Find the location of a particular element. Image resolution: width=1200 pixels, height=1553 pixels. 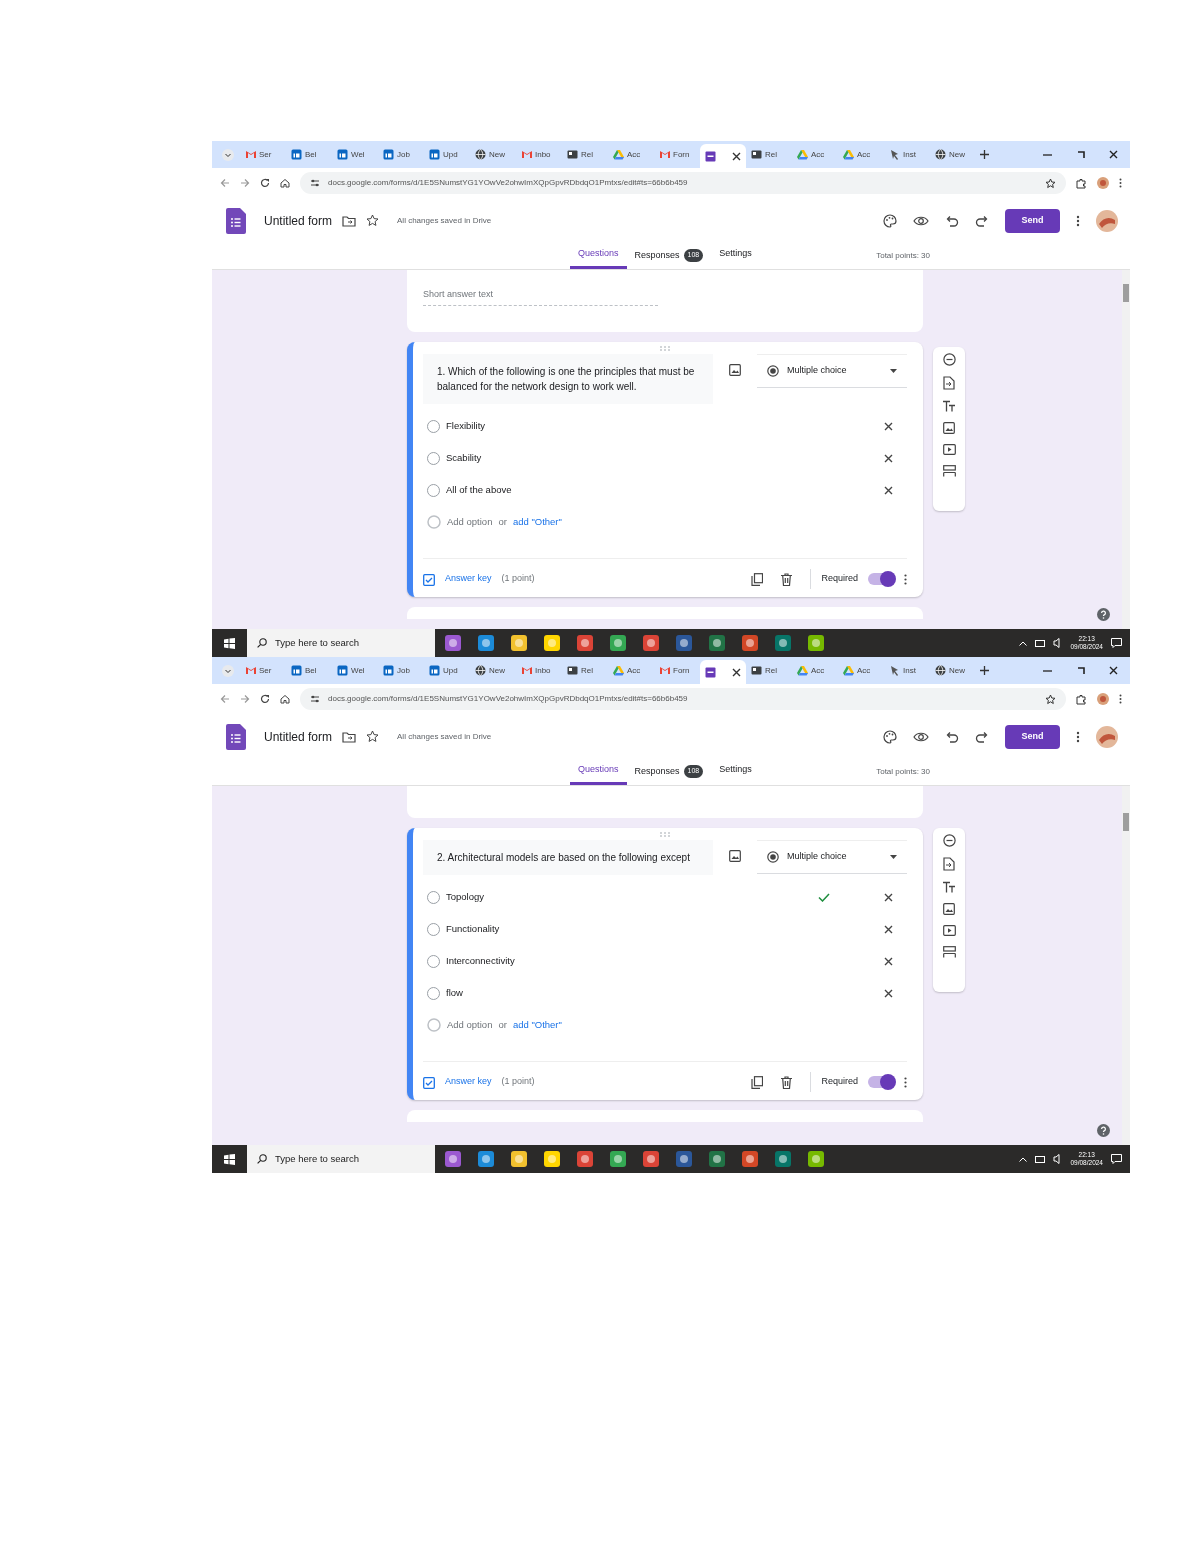

option-label: Scability is located at coordinates (464, 458).